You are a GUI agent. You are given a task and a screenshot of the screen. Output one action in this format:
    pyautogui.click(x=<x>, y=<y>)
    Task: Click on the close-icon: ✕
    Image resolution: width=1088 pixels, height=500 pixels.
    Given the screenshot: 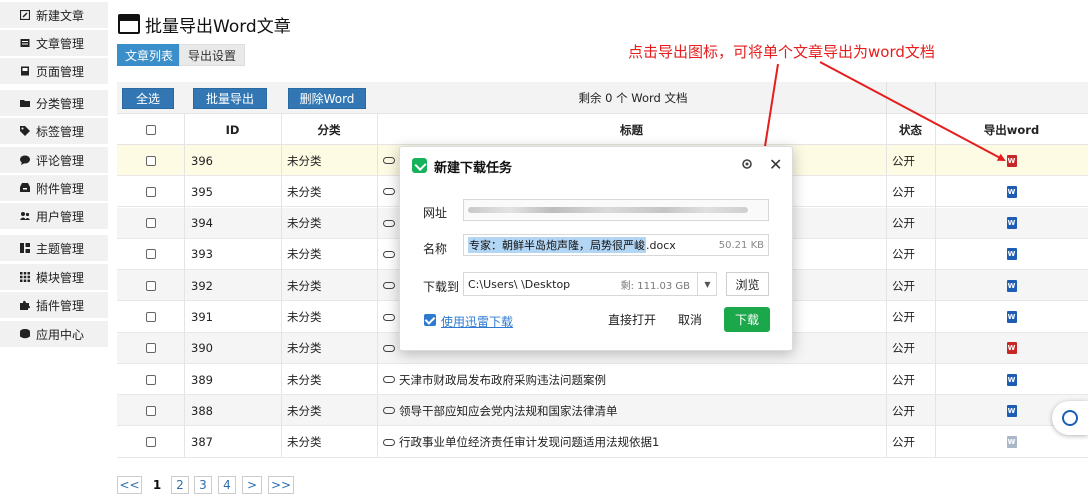 What is the action you would take?
    pyautogui.click(x=775, y=164)
    